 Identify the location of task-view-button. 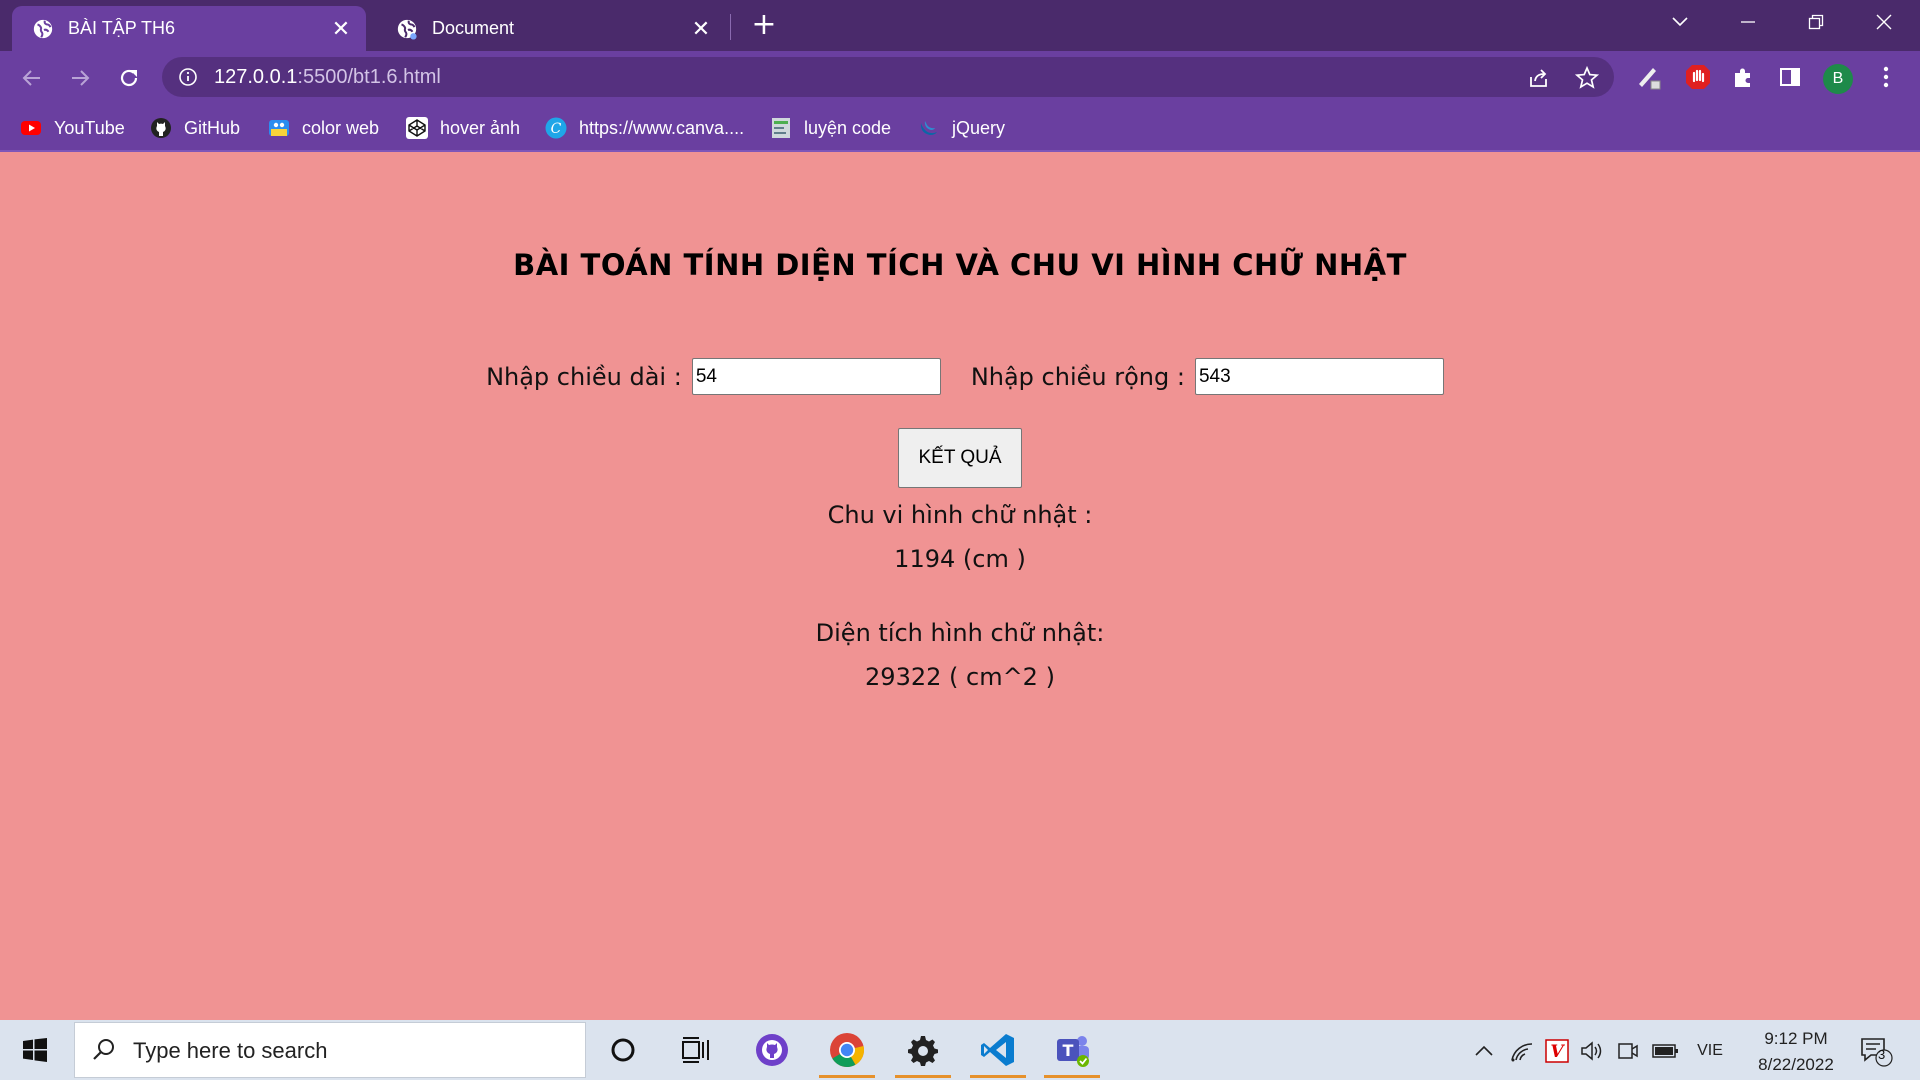
(696, 1050).